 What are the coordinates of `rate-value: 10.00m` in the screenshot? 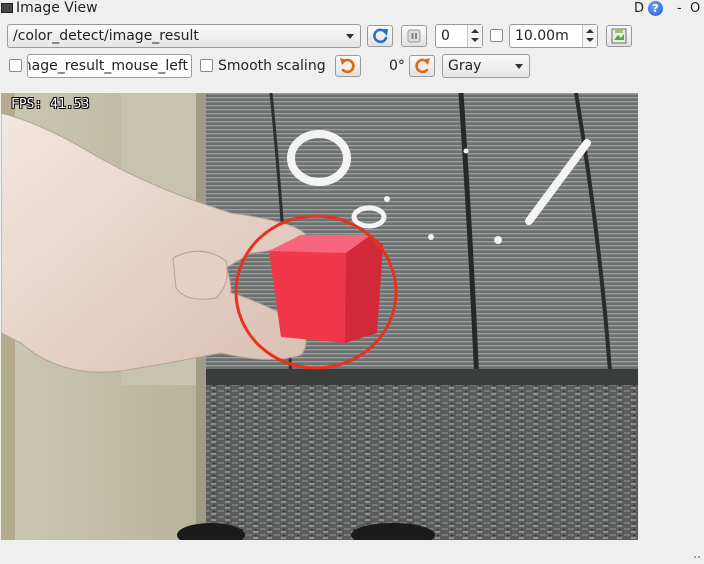 It's located at (542, 36).